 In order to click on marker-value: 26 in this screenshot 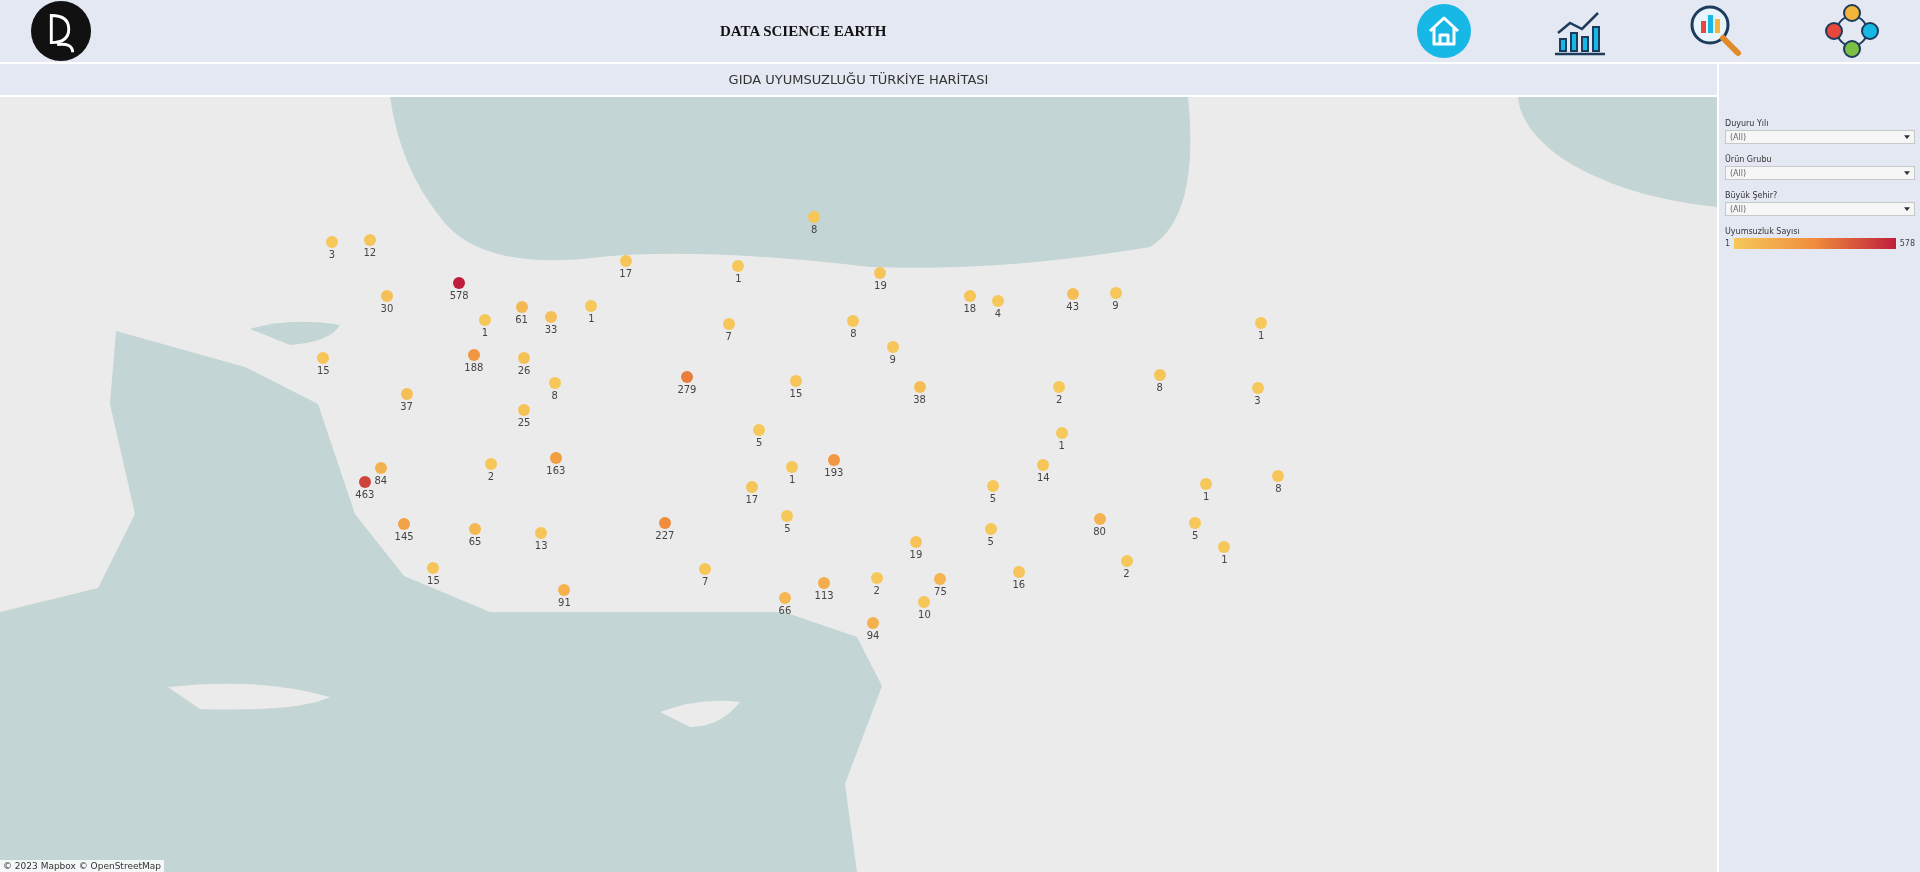, I will do `click(524, 370)`.